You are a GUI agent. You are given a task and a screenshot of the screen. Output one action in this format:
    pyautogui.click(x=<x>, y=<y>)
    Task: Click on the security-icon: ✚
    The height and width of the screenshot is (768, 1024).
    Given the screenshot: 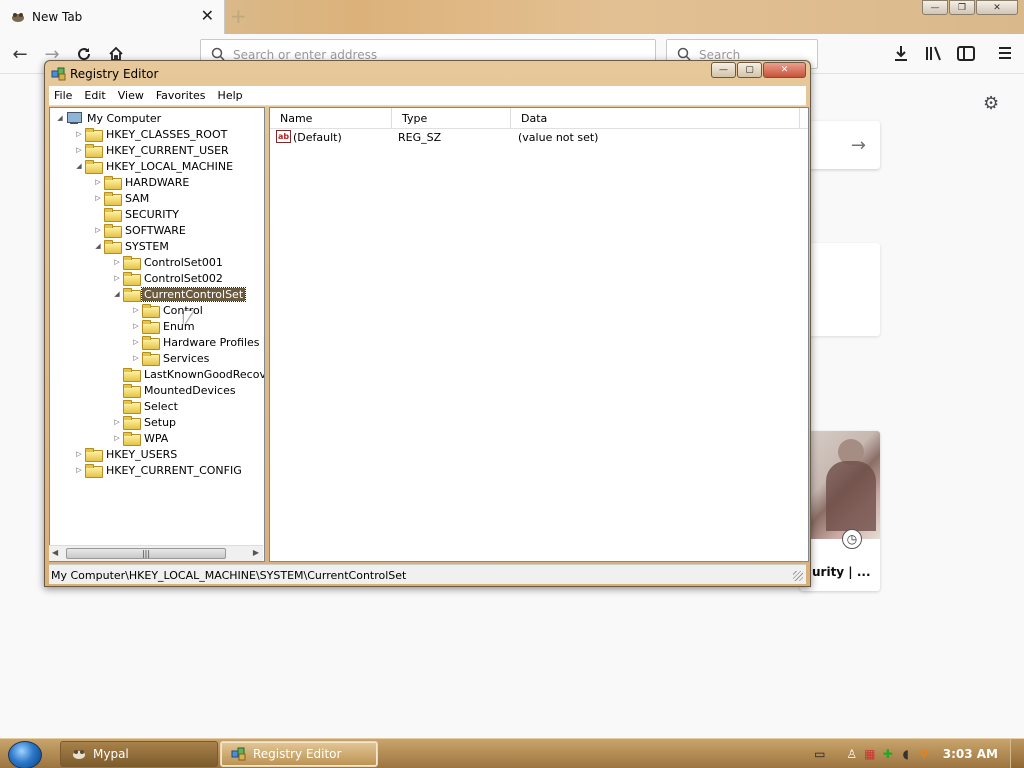 What is the action you would take?
    pyautogui.click(x=888, y=754)
    